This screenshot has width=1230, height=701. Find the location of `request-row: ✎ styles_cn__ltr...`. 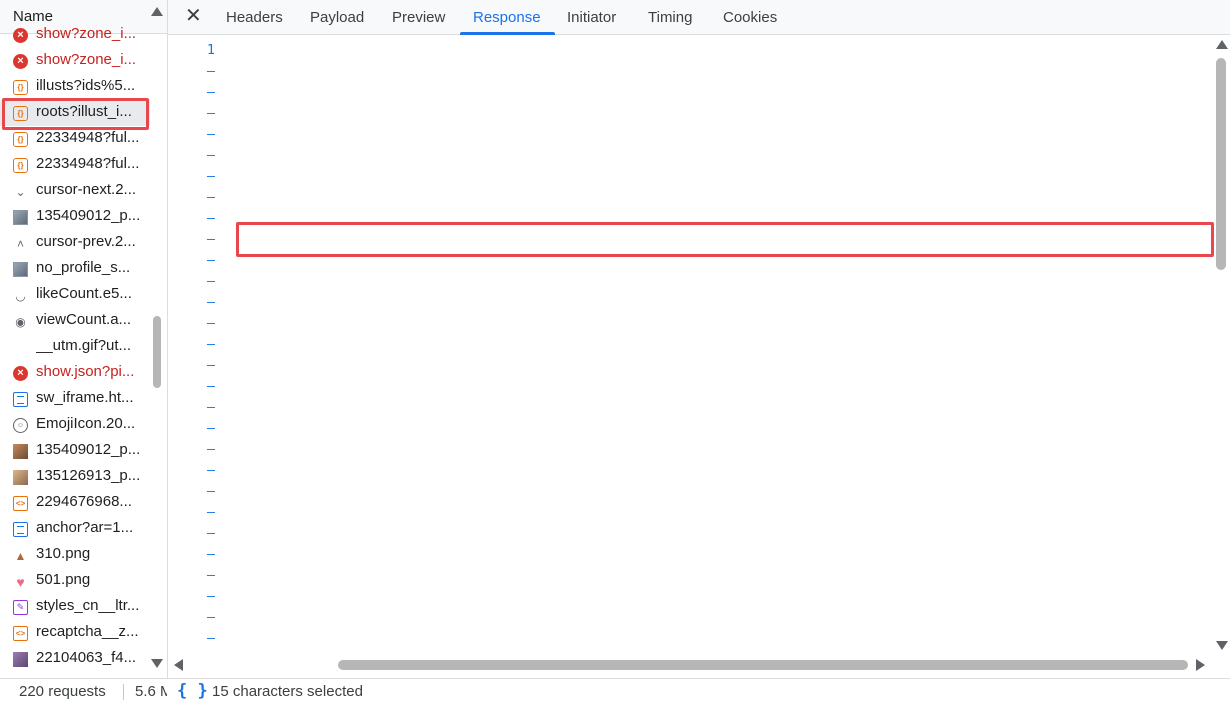

request-row: ✎ styles_cn__ltr... is located at coordinates (75, 607).